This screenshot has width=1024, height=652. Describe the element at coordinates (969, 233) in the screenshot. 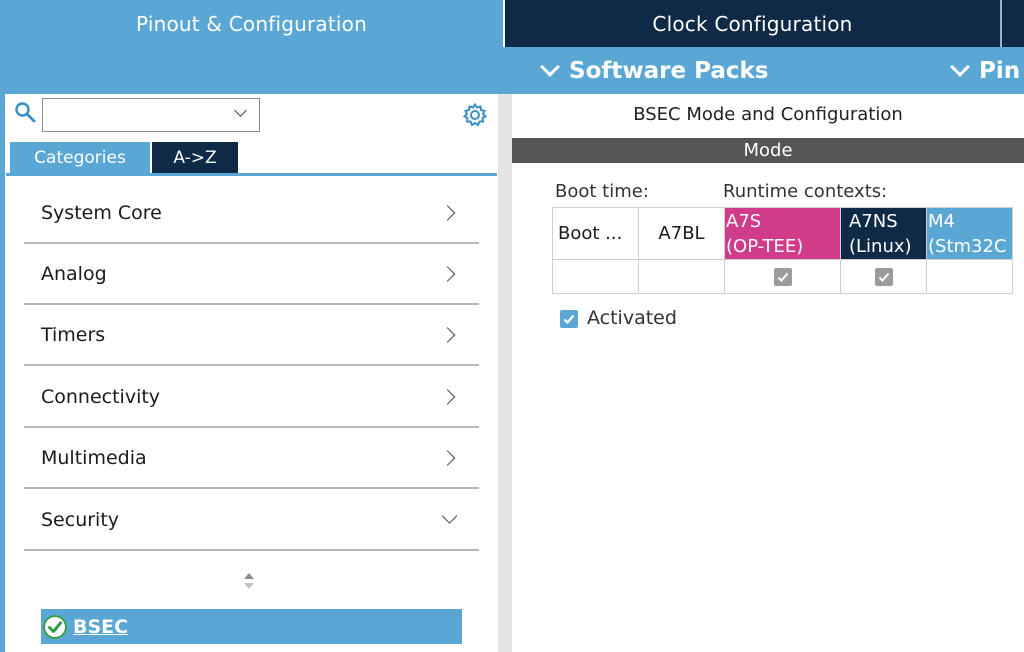

I see `column-m4: M4 (Stm32C` at that location.